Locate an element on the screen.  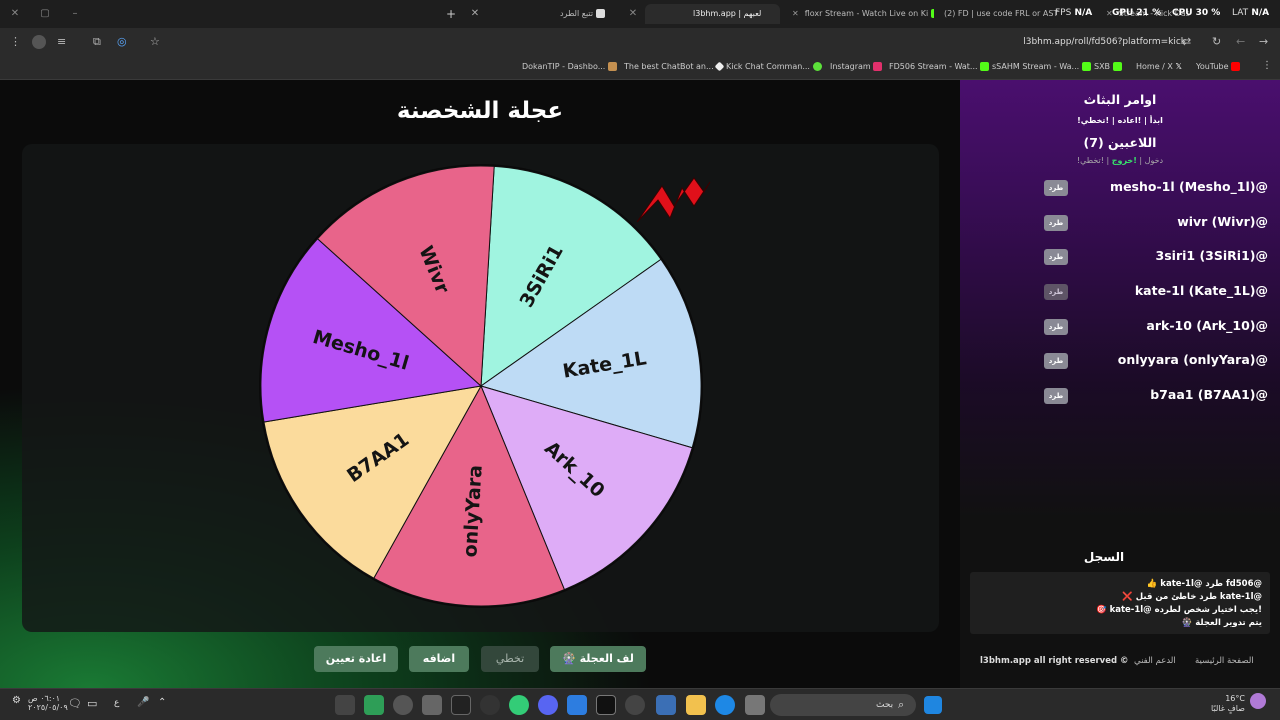
battery-icon: ▭ is located at coordinates (92, 703).